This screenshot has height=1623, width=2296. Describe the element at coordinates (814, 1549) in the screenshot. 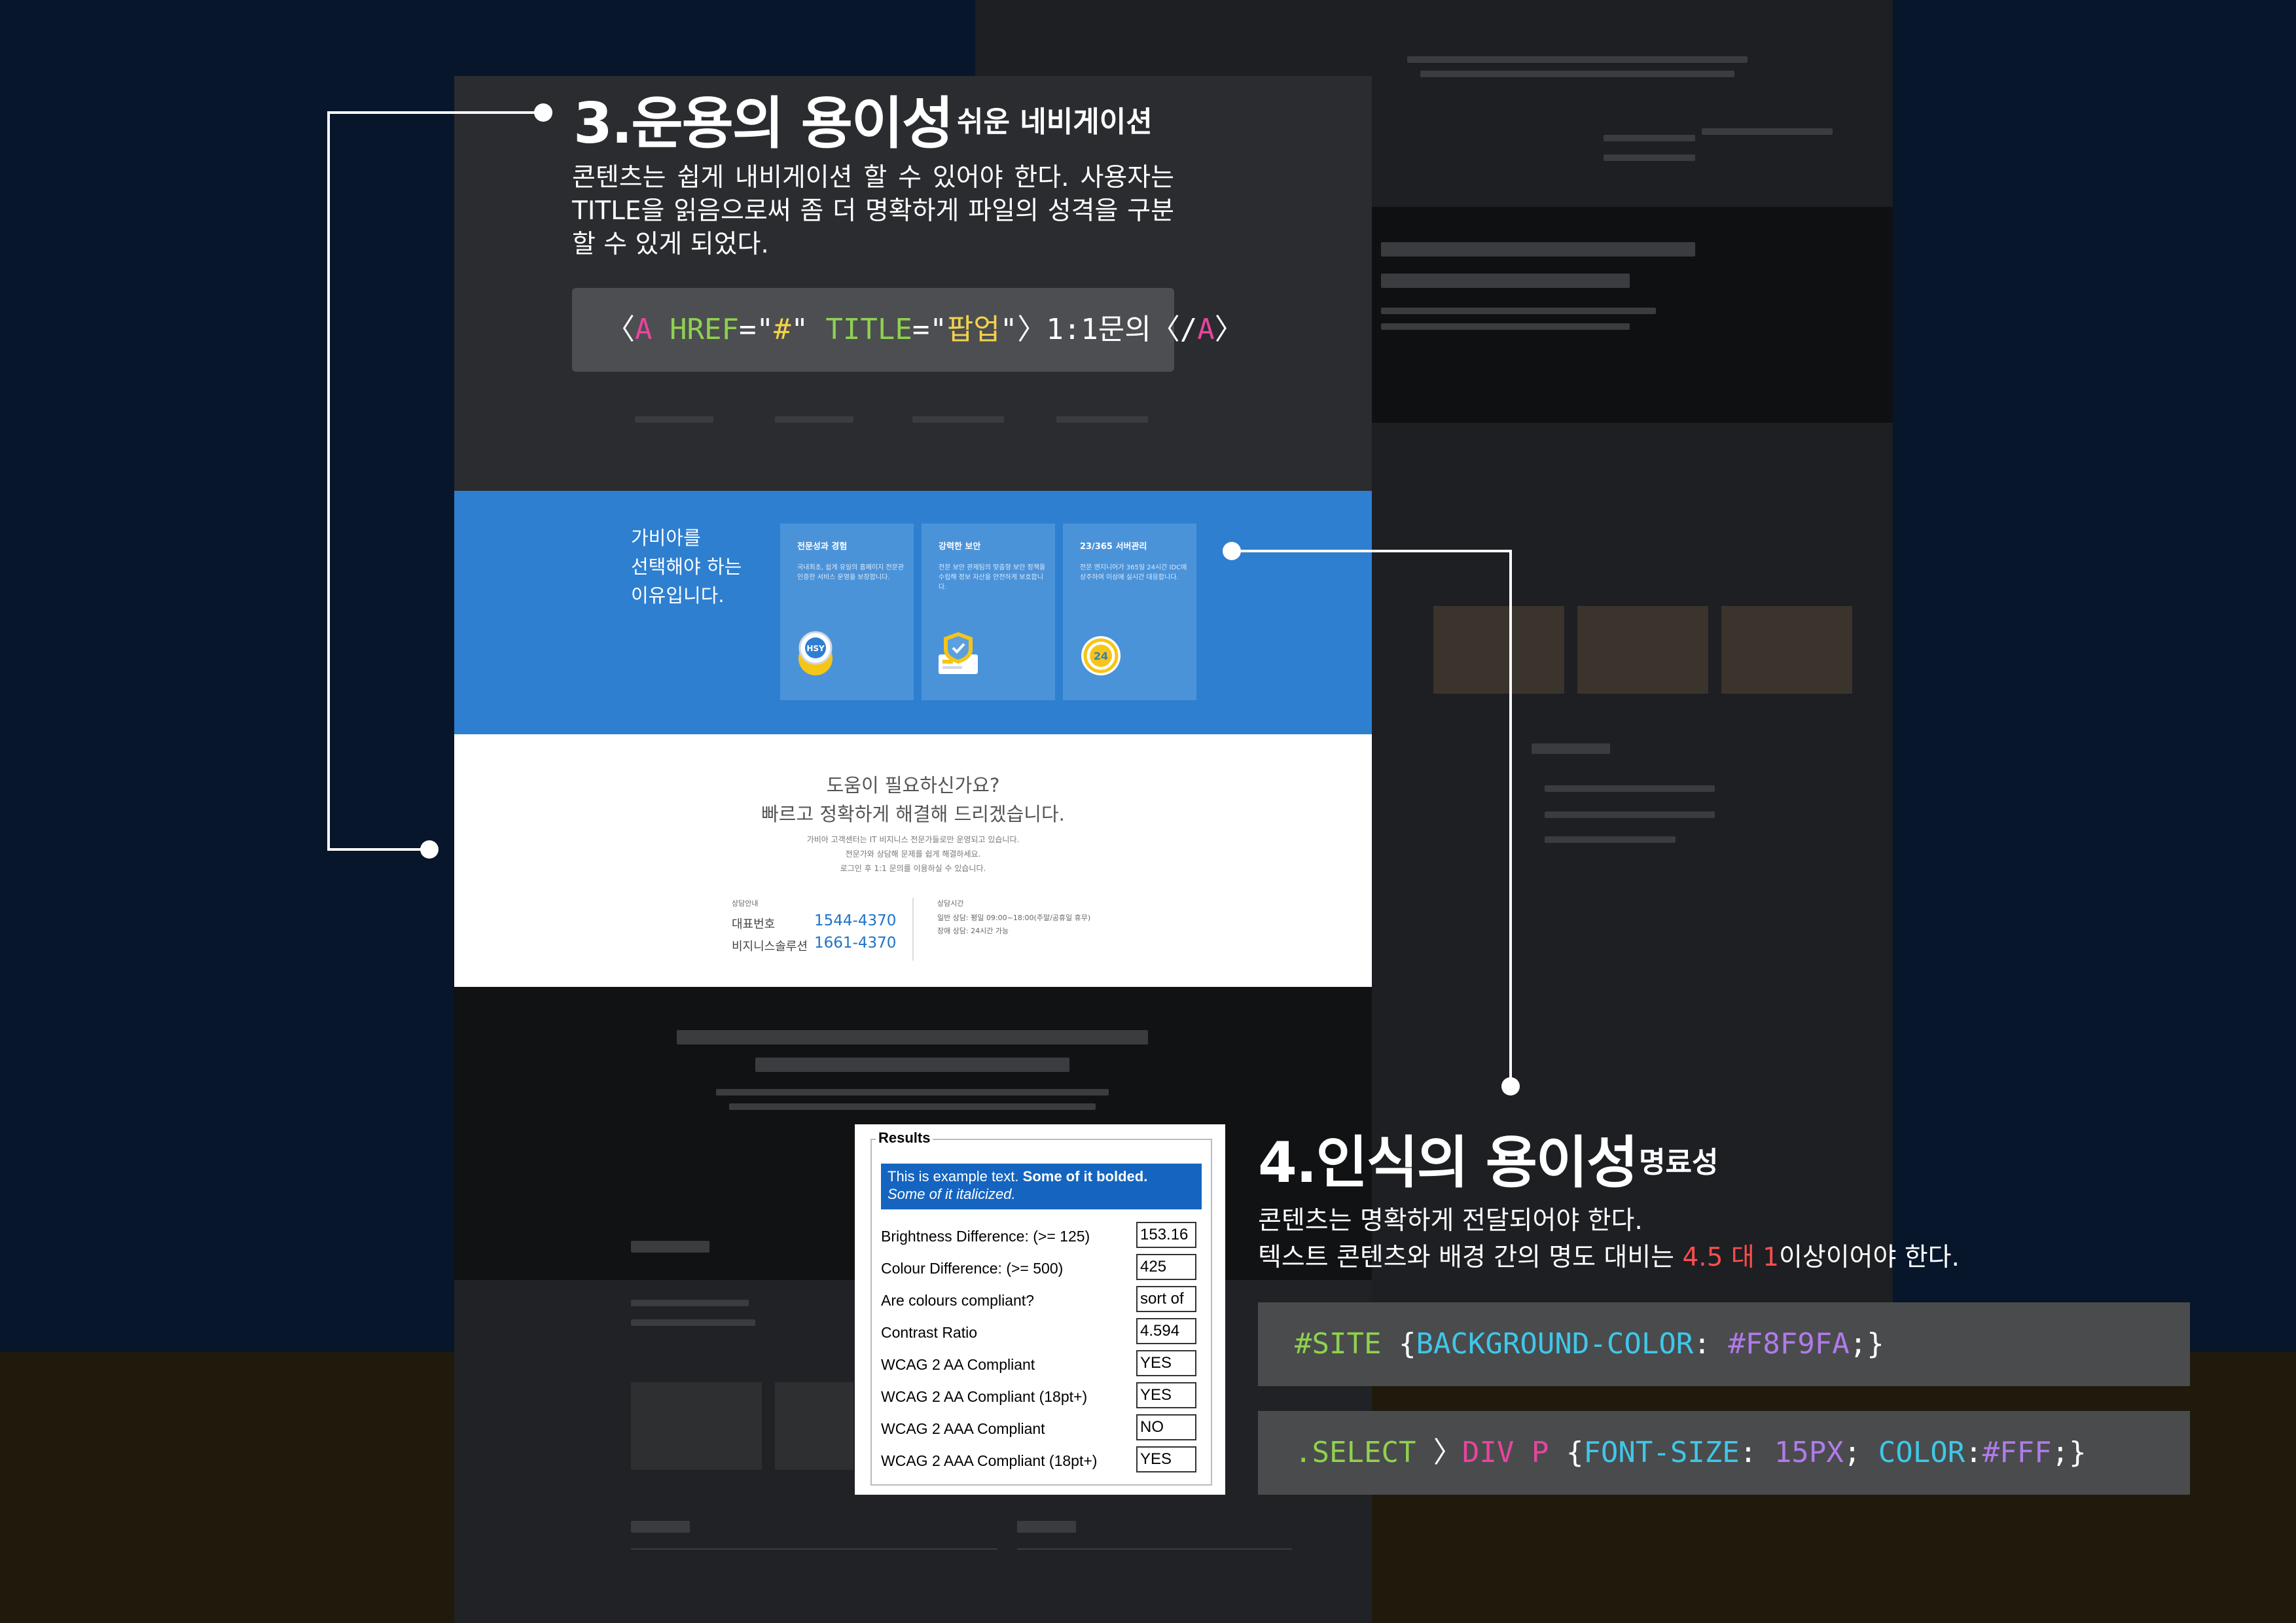

I see `site-divider` at that location.